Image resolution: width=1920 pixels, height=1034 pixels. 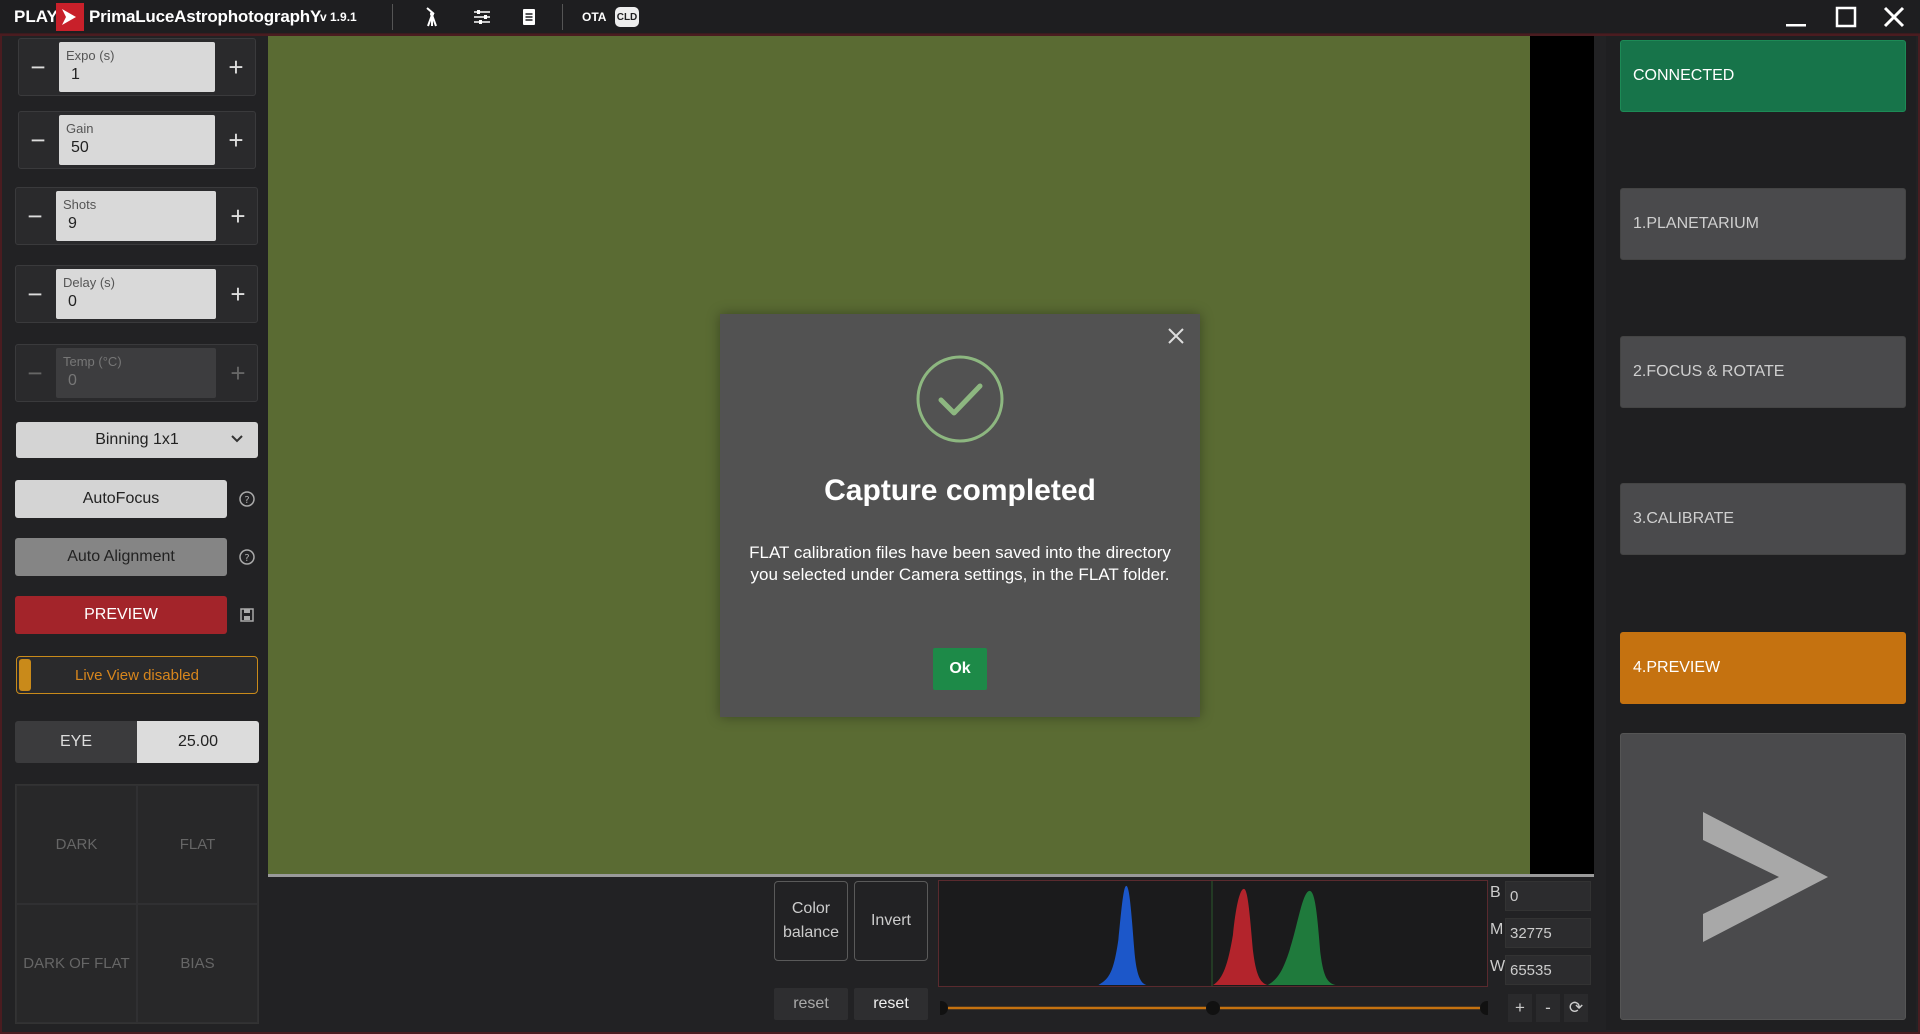 What do you see at coordinates (392, 17) in the screenshot?
I see `toolbar-divider` at bounding box center [392, 17].